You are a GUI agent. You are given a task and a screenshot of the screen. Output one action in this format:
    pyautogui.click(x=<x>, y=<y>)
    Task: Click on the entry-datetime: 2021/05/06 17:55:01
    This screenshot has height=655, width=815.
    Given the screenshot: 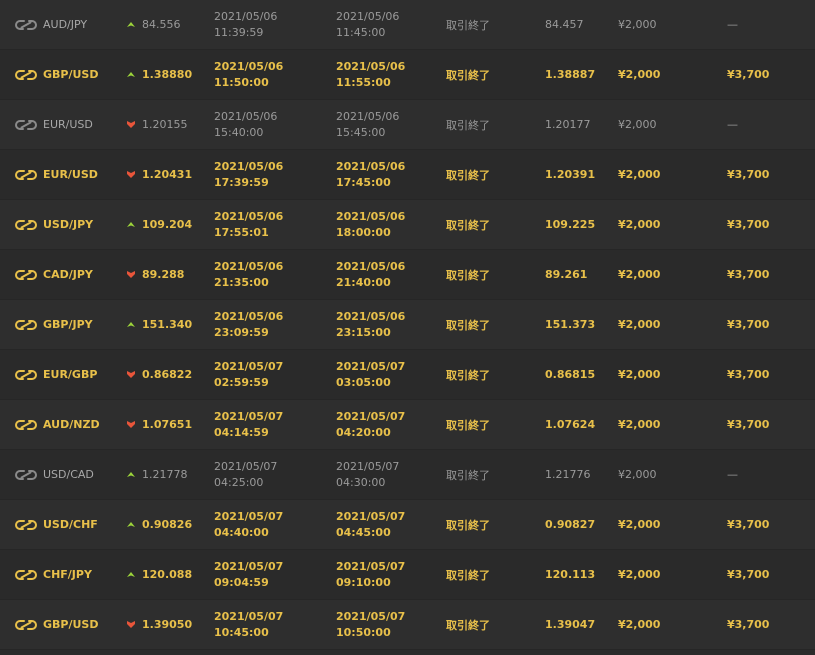 What is the action you would take?
    pyautogui.click(x=248, y=224)
    